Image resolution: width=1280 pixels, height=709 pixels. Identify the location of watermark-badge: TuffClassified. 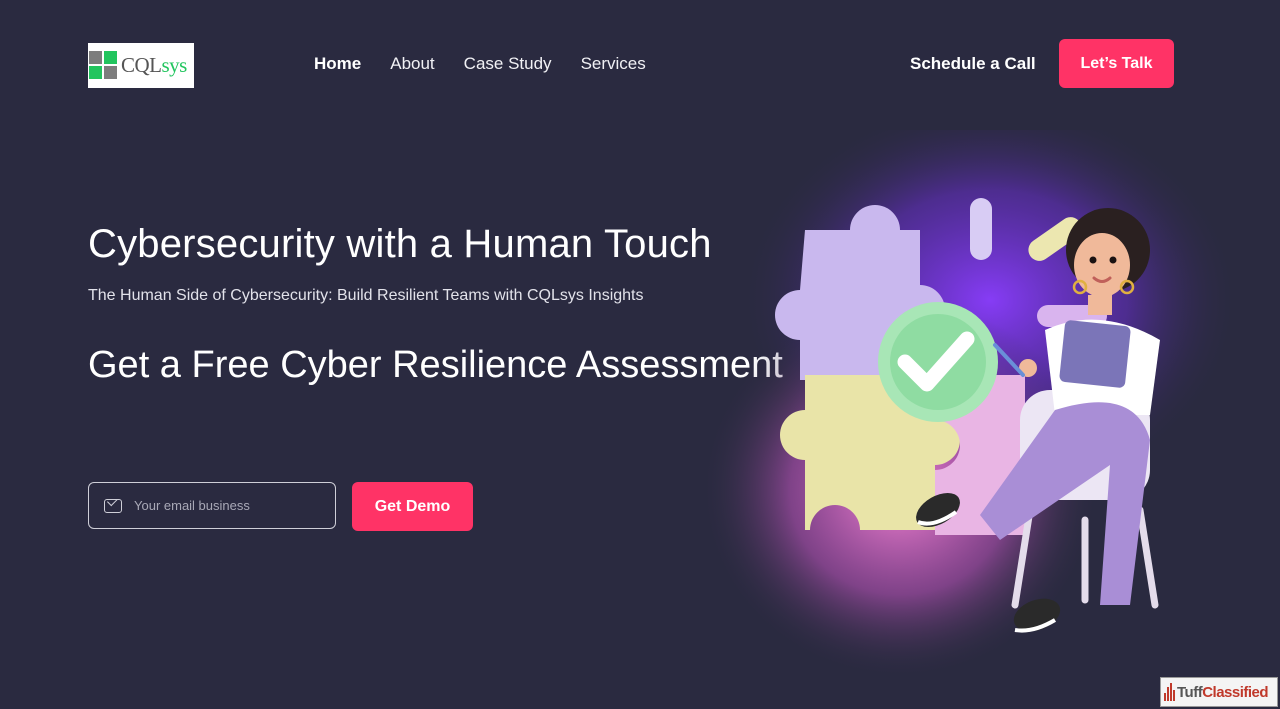
(1219, 692).